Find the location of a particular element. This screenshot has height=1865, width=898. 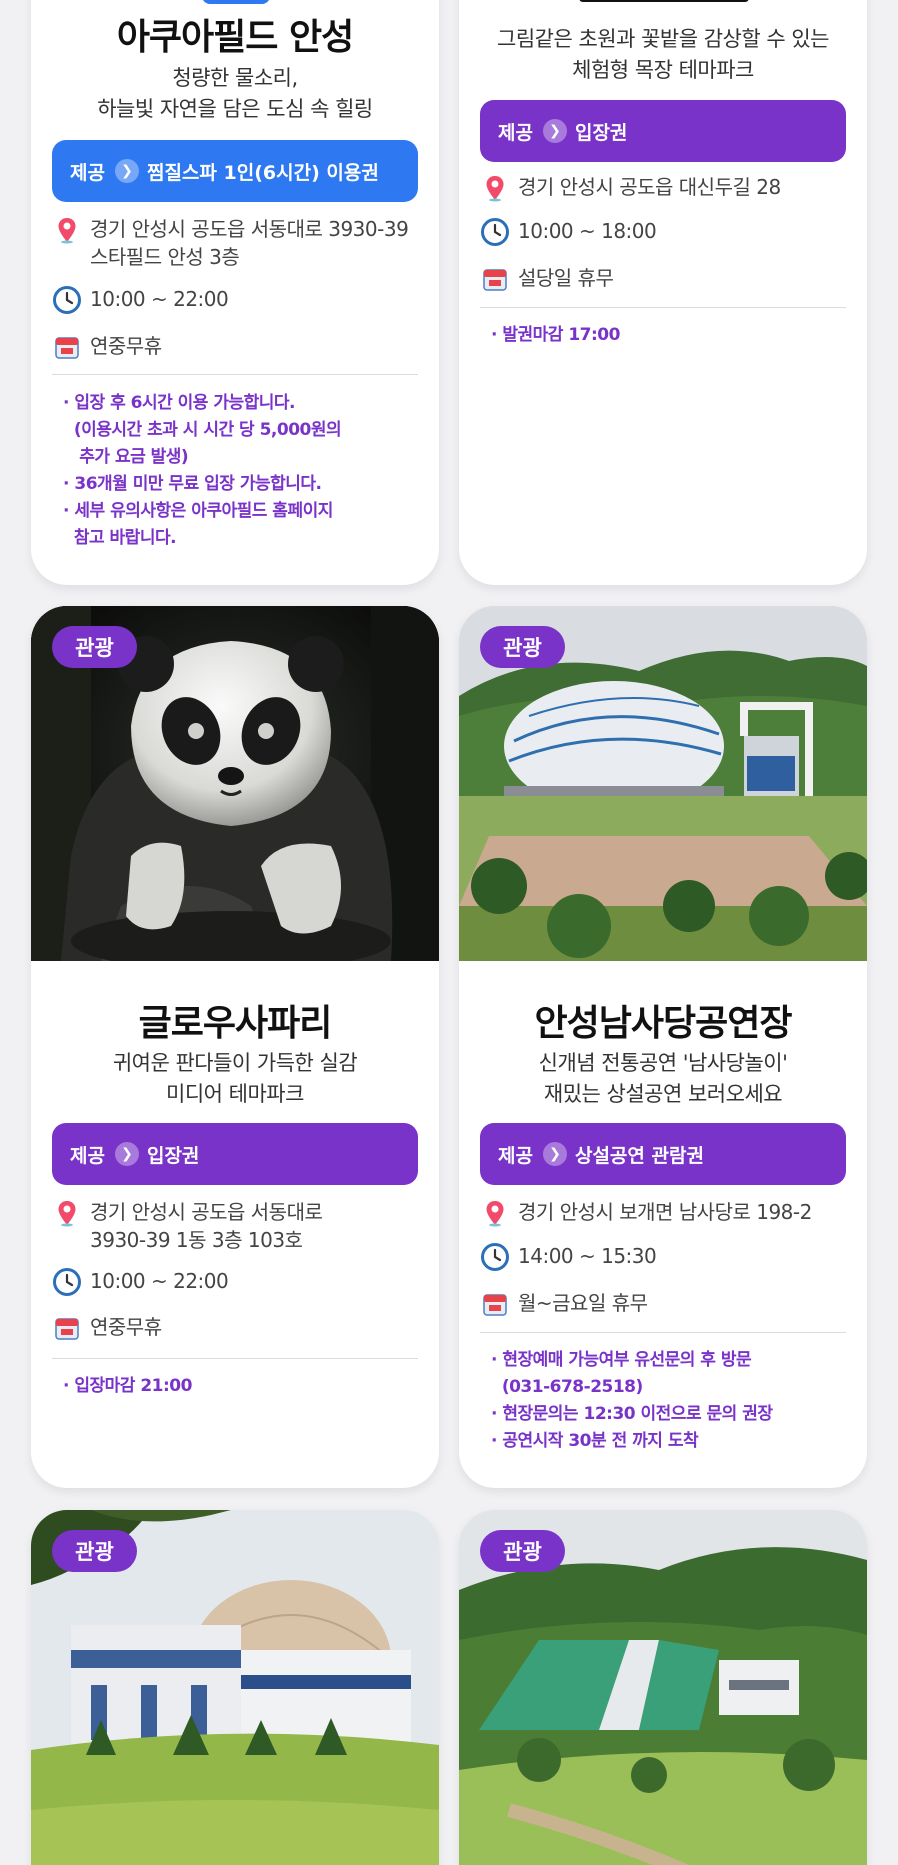

hours-text: 10:00 ~ 18:00 is located at coordinates (587, 231).